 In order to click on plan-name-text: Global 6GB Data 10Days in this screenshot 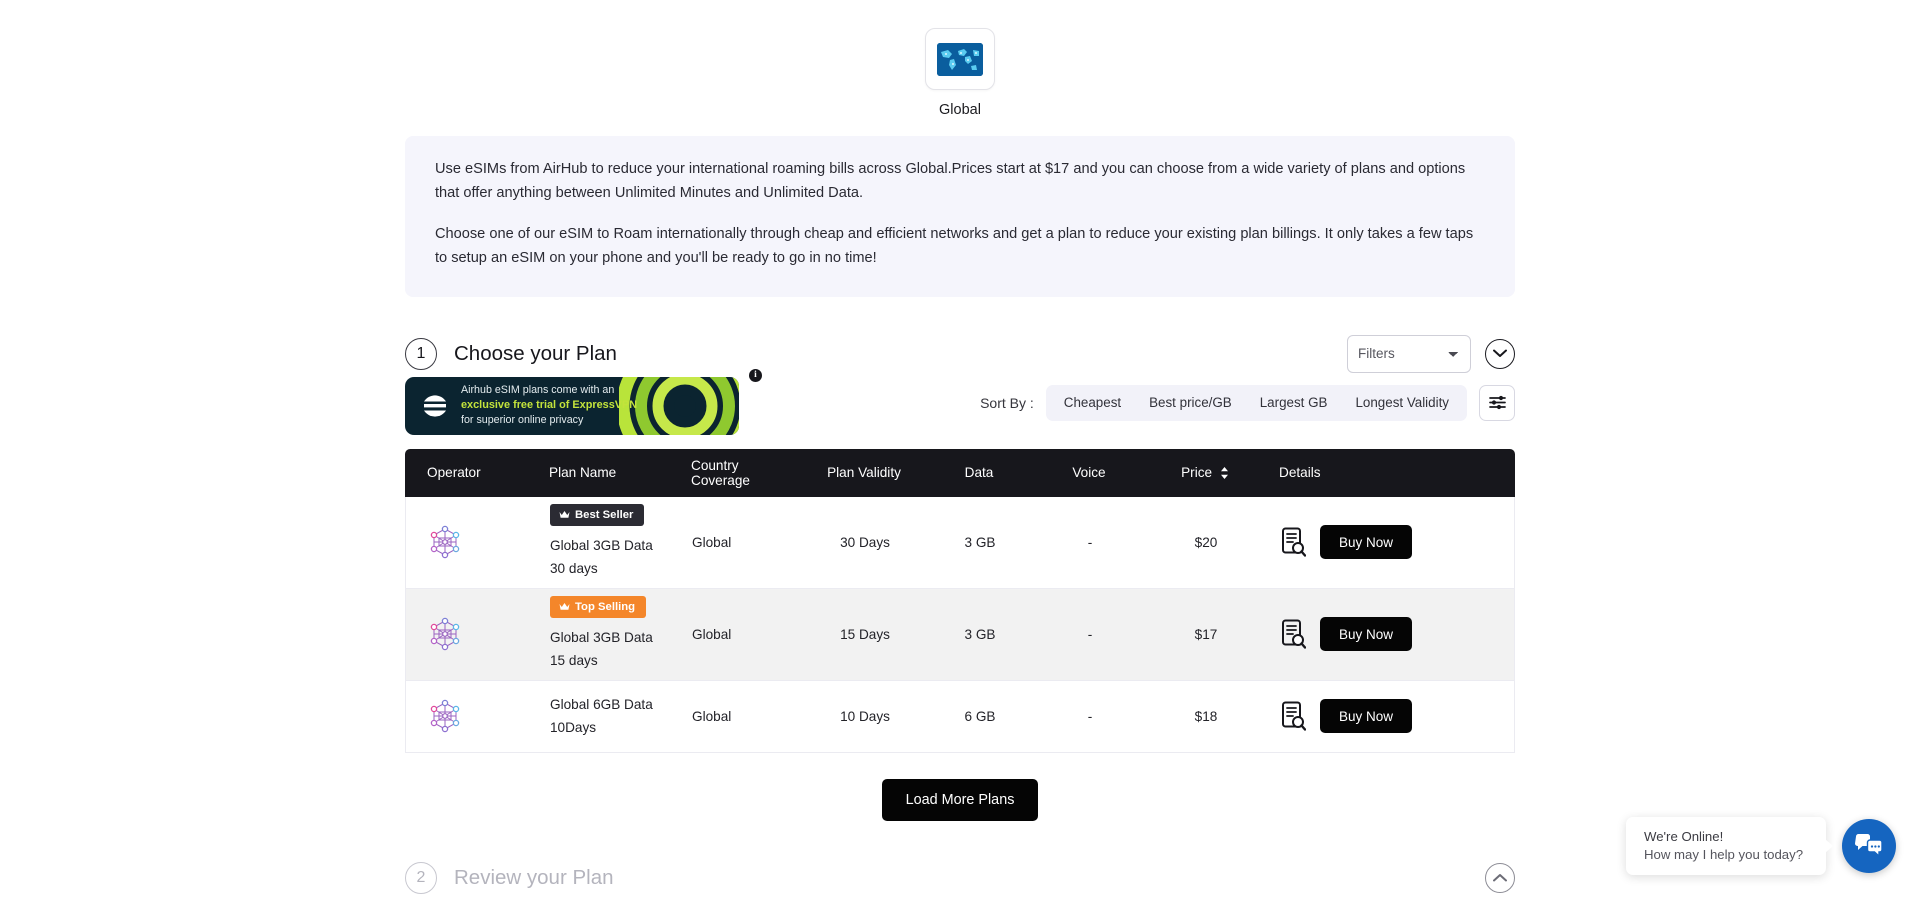, I will do `click(615, 716)`.